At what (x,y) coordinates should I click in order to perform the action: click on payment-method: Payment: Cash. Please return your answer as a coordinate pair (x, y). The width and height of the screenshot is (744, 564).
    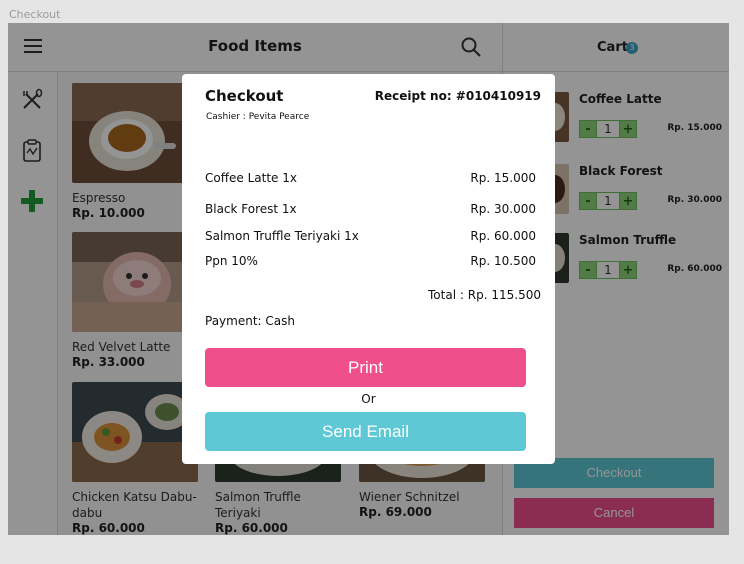
    Looking at the image, I should click on (250, 321).